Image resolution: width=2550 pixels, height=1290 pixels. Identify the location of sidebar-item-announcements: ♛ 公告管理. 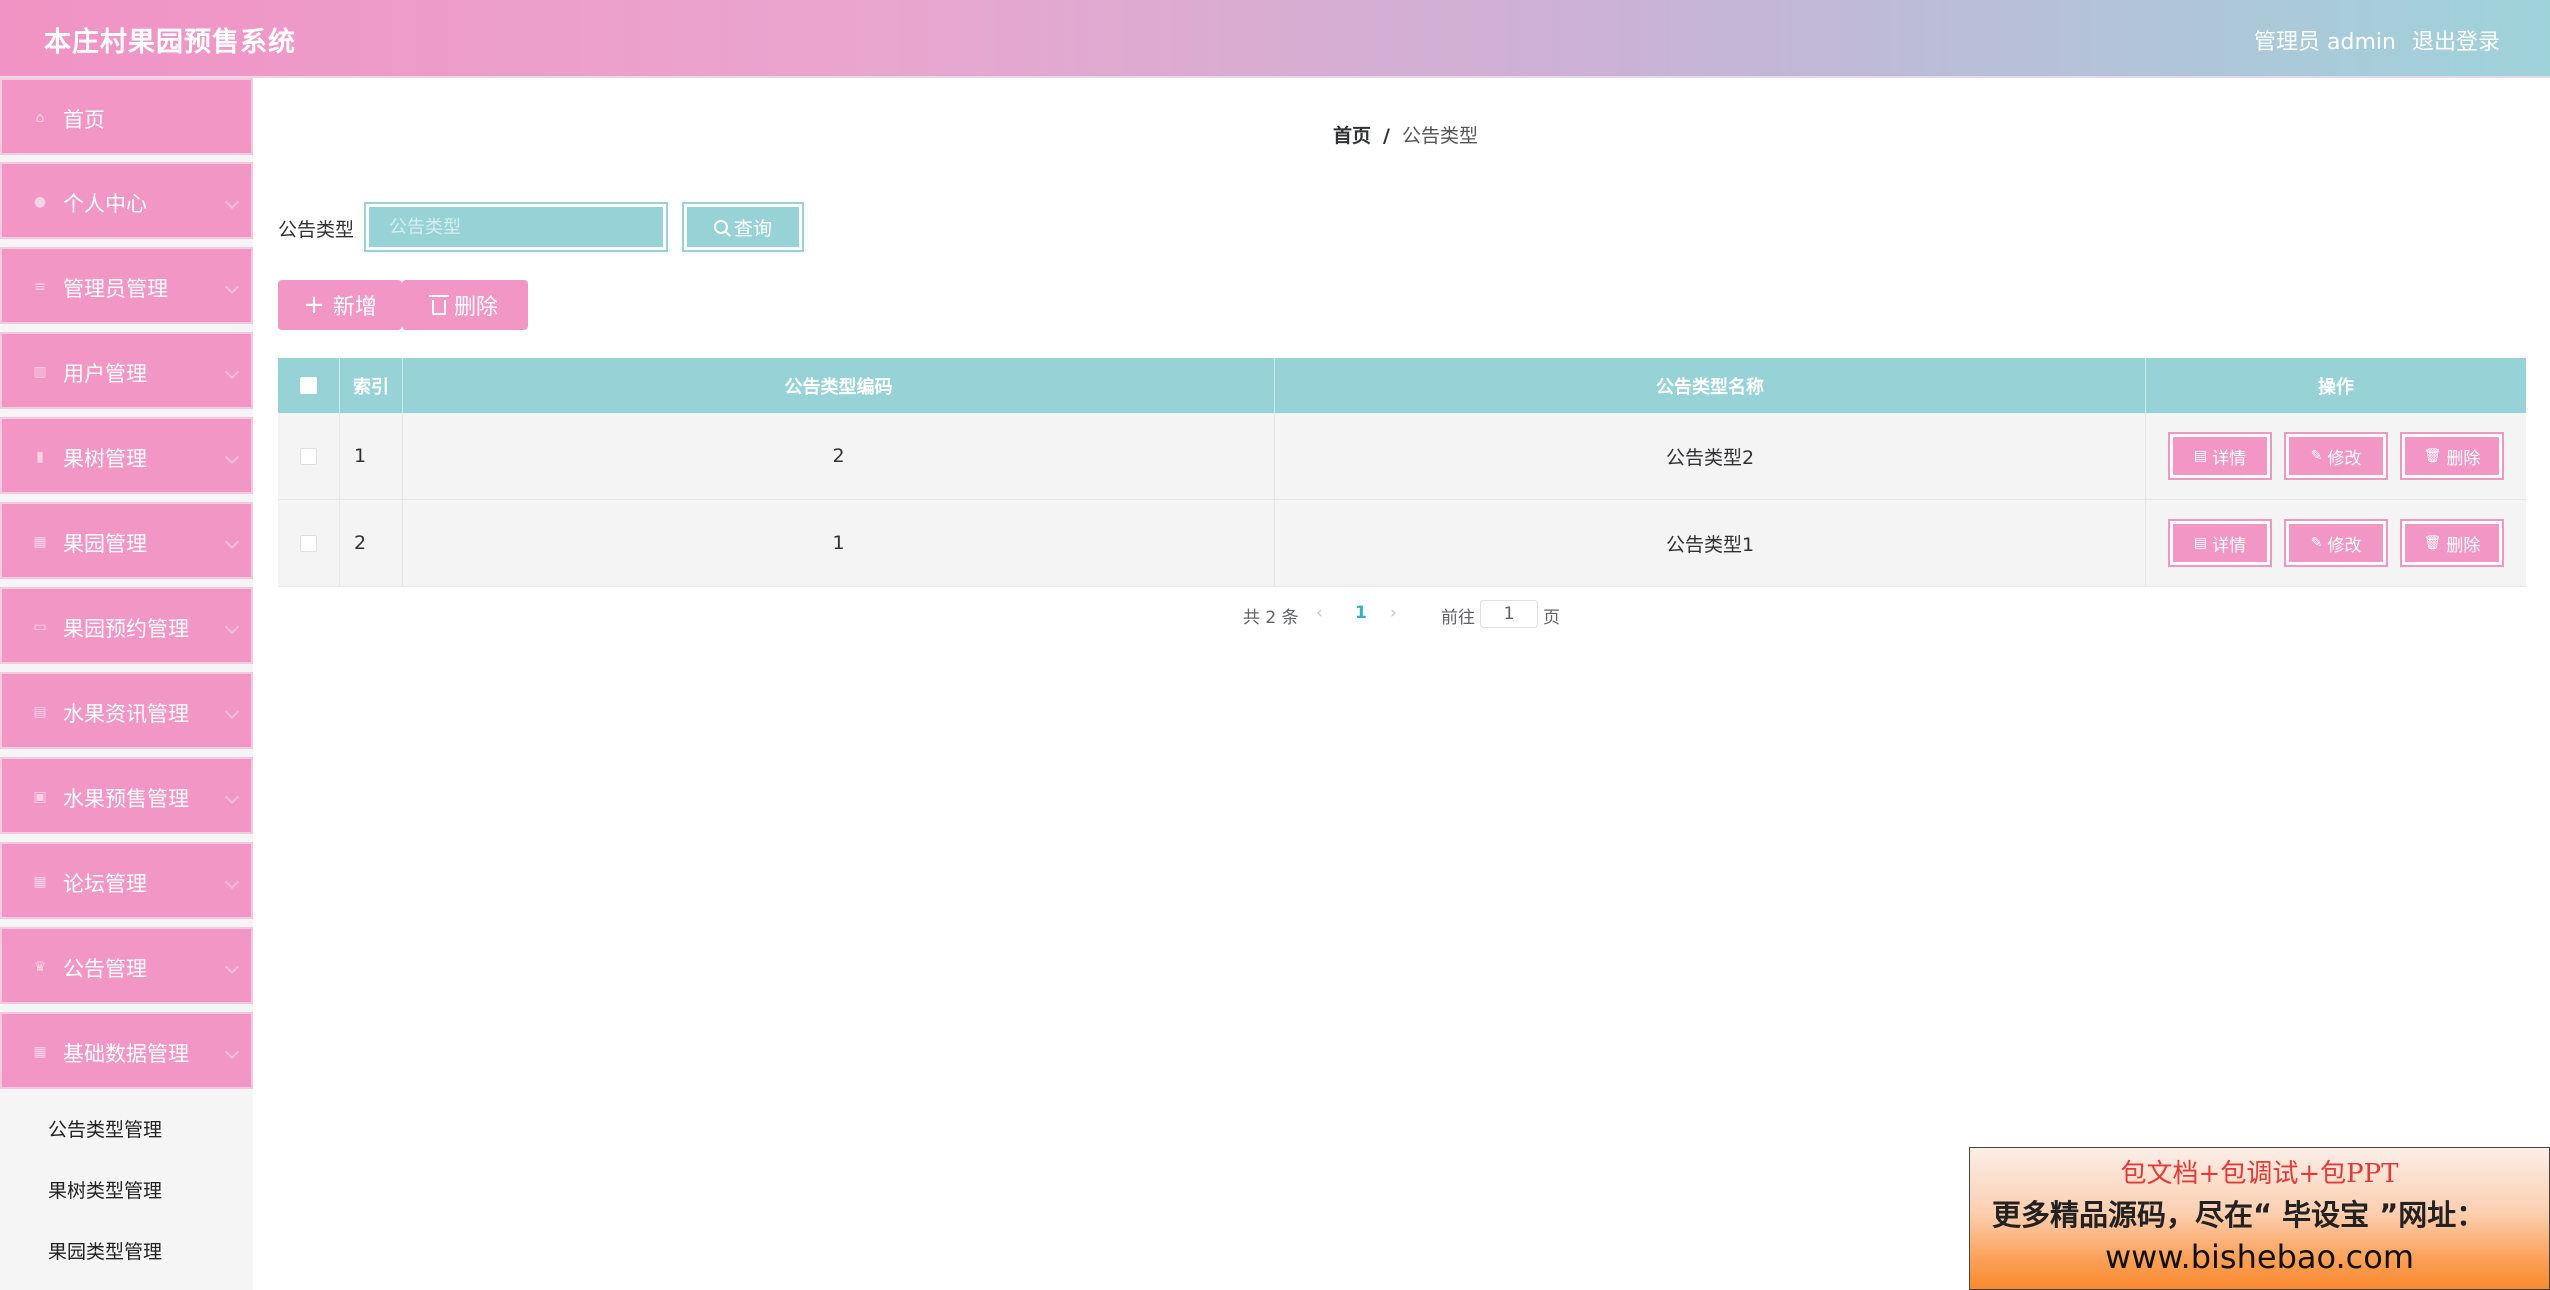
(126, 965).